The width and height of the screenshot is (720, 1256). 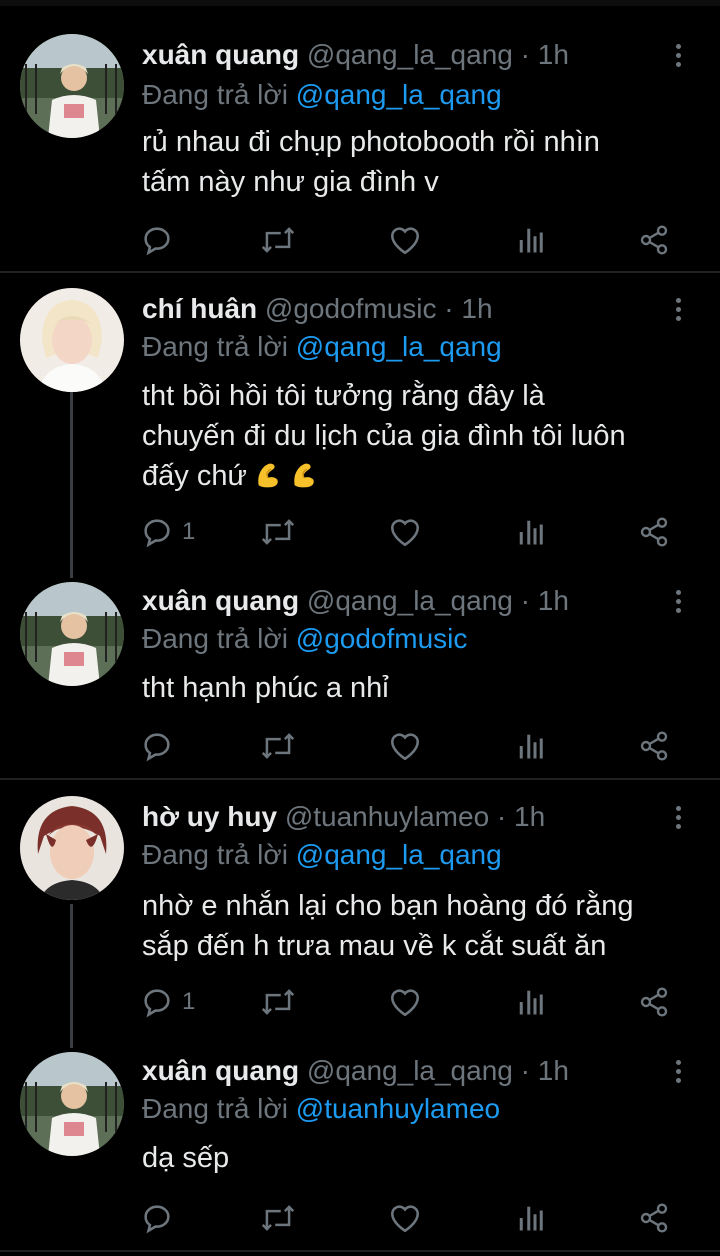 What do you see at coordinates (209, 816) in the screenshot?
I see `display-name: hờ uy huy` at bounding box center [209, 816].